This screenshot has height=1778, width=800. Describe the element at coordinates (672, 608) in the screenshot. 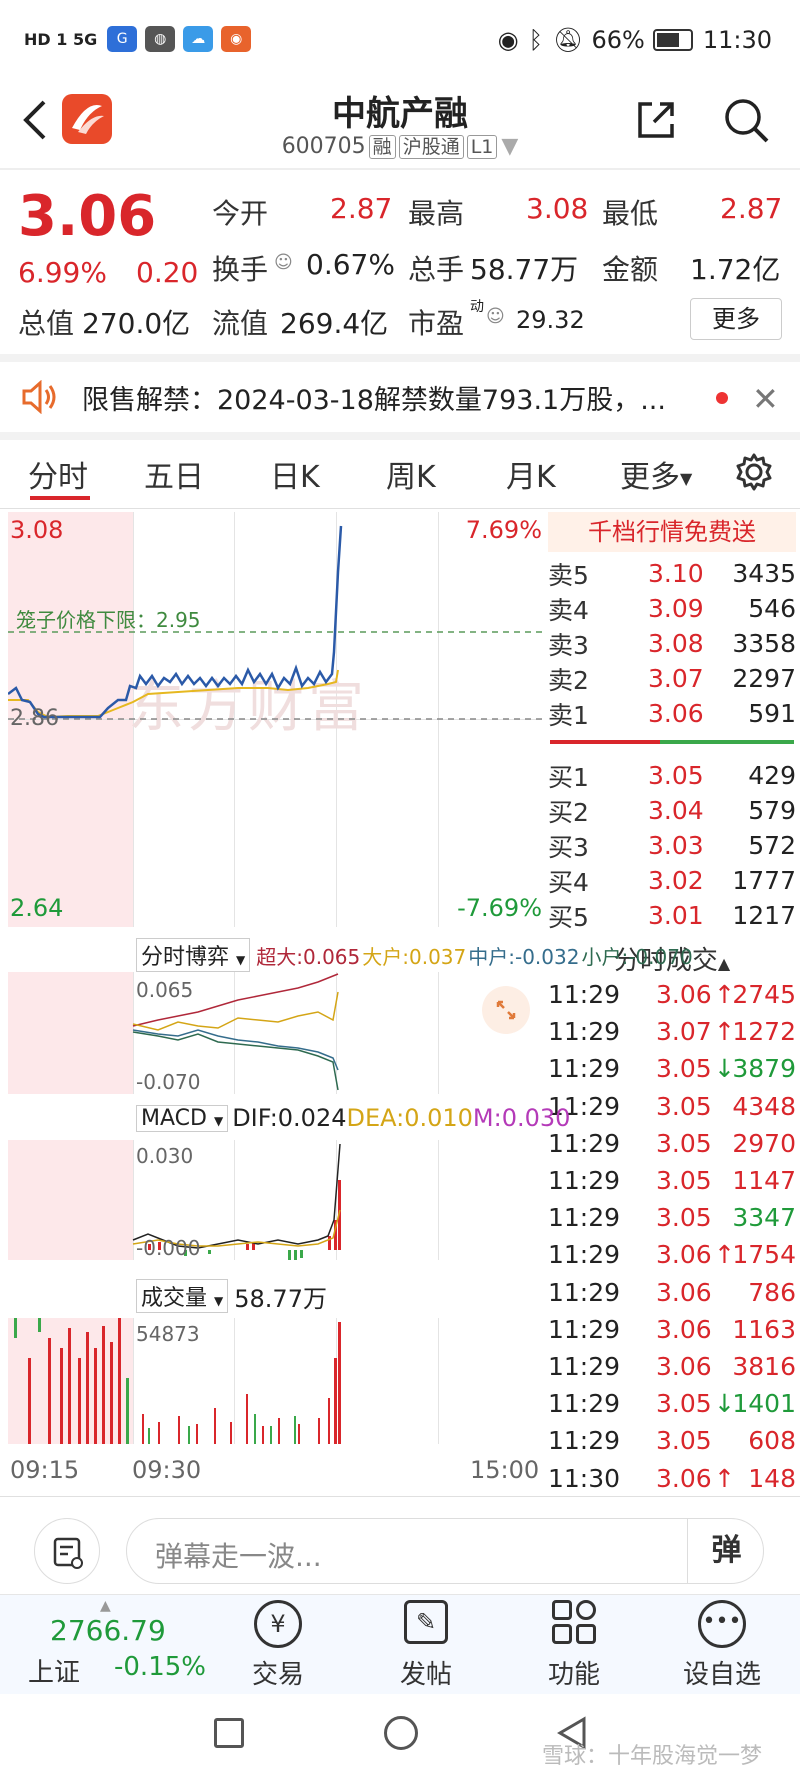

I see `ask-row: 卖4 3.09 546` at that location.